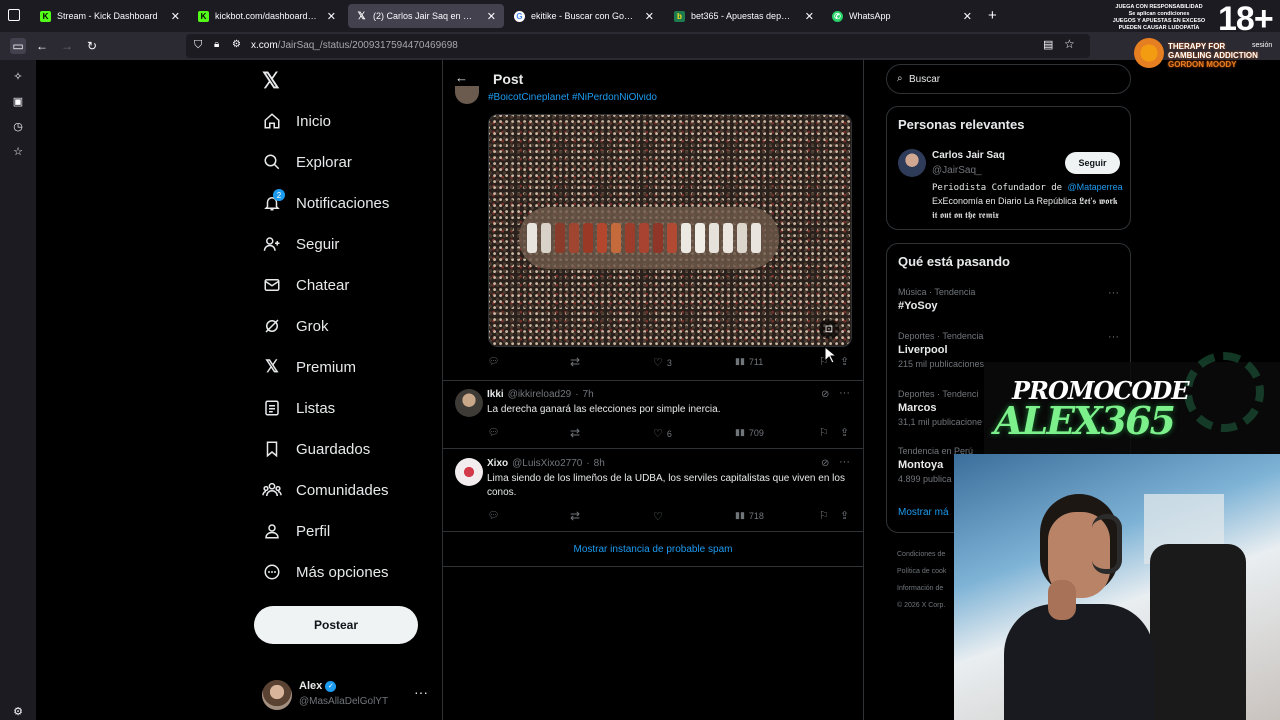 The width and height of the screenshot is (1280, 720). Describe the element at coordinates (662, 362) in the screenshot. I see `like-button: ♡ 3` at that location.